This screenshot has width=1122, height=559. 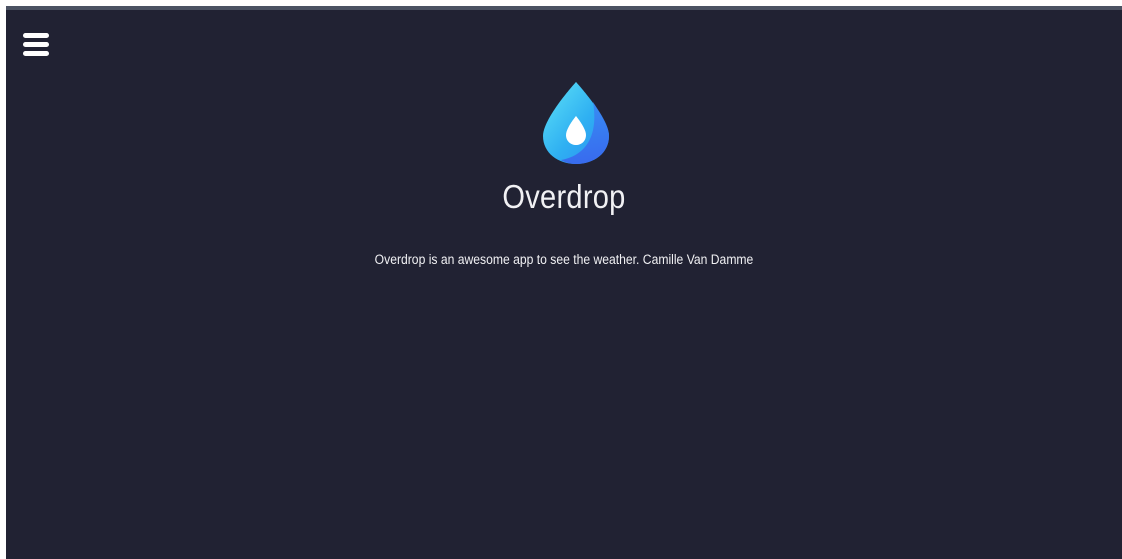 I want to click on hamburger-menu-icon, so click(x=36, y=35).